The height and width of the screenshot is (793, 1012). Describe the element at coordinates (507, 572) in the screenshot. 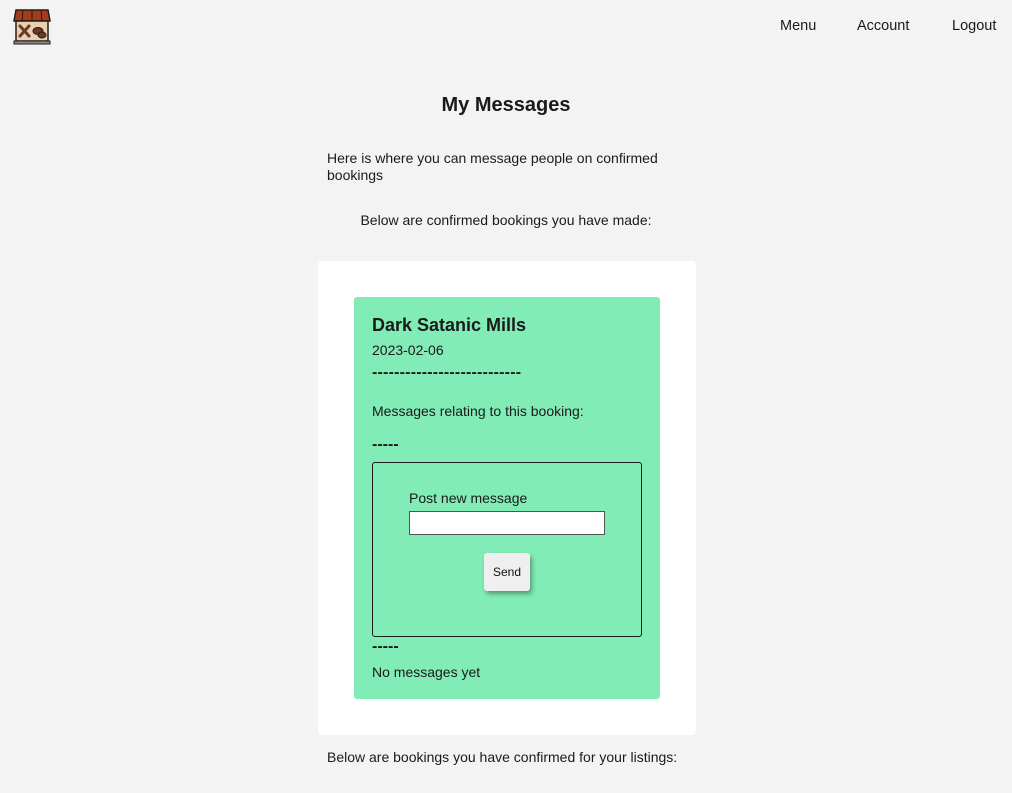

I see `send-button: Send` at that location.